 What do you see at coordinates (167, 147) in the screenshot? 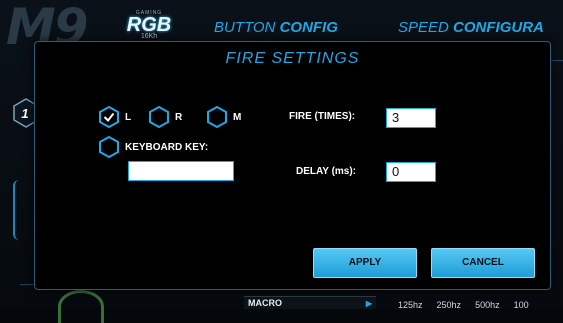
I see `option-keyboard-label: KEYBOARD KEY:` at bounding box center [167, 147].